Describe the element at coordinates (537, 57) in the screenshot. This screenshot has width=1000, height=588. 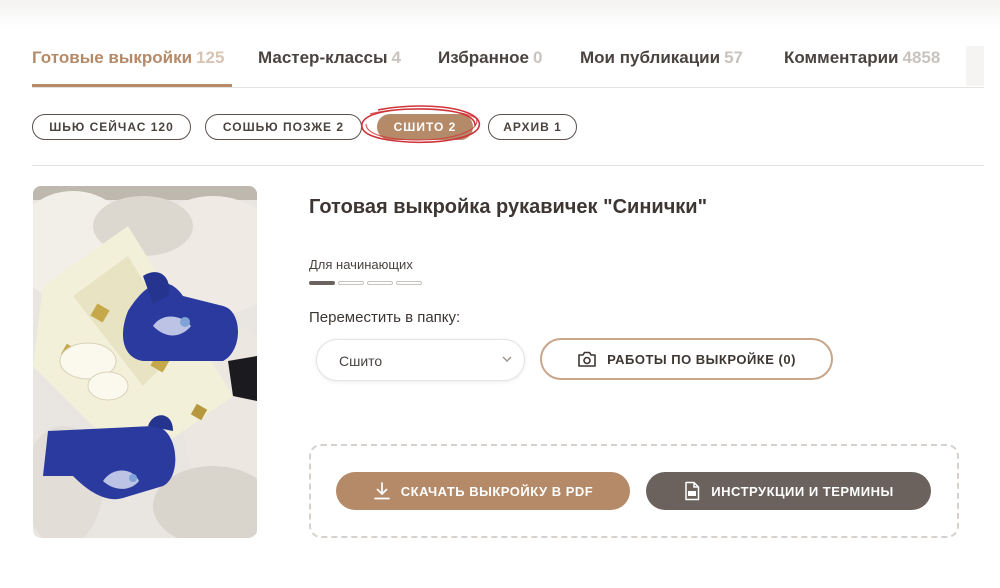
I see `tab-count: 0` at that location.